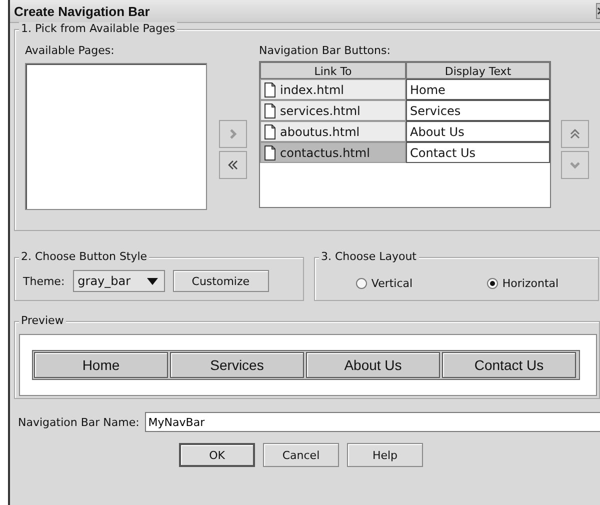 This screenshot has height=505, width=600. I want to click on theme-dropdown: gray_bar, so click(118, 281).